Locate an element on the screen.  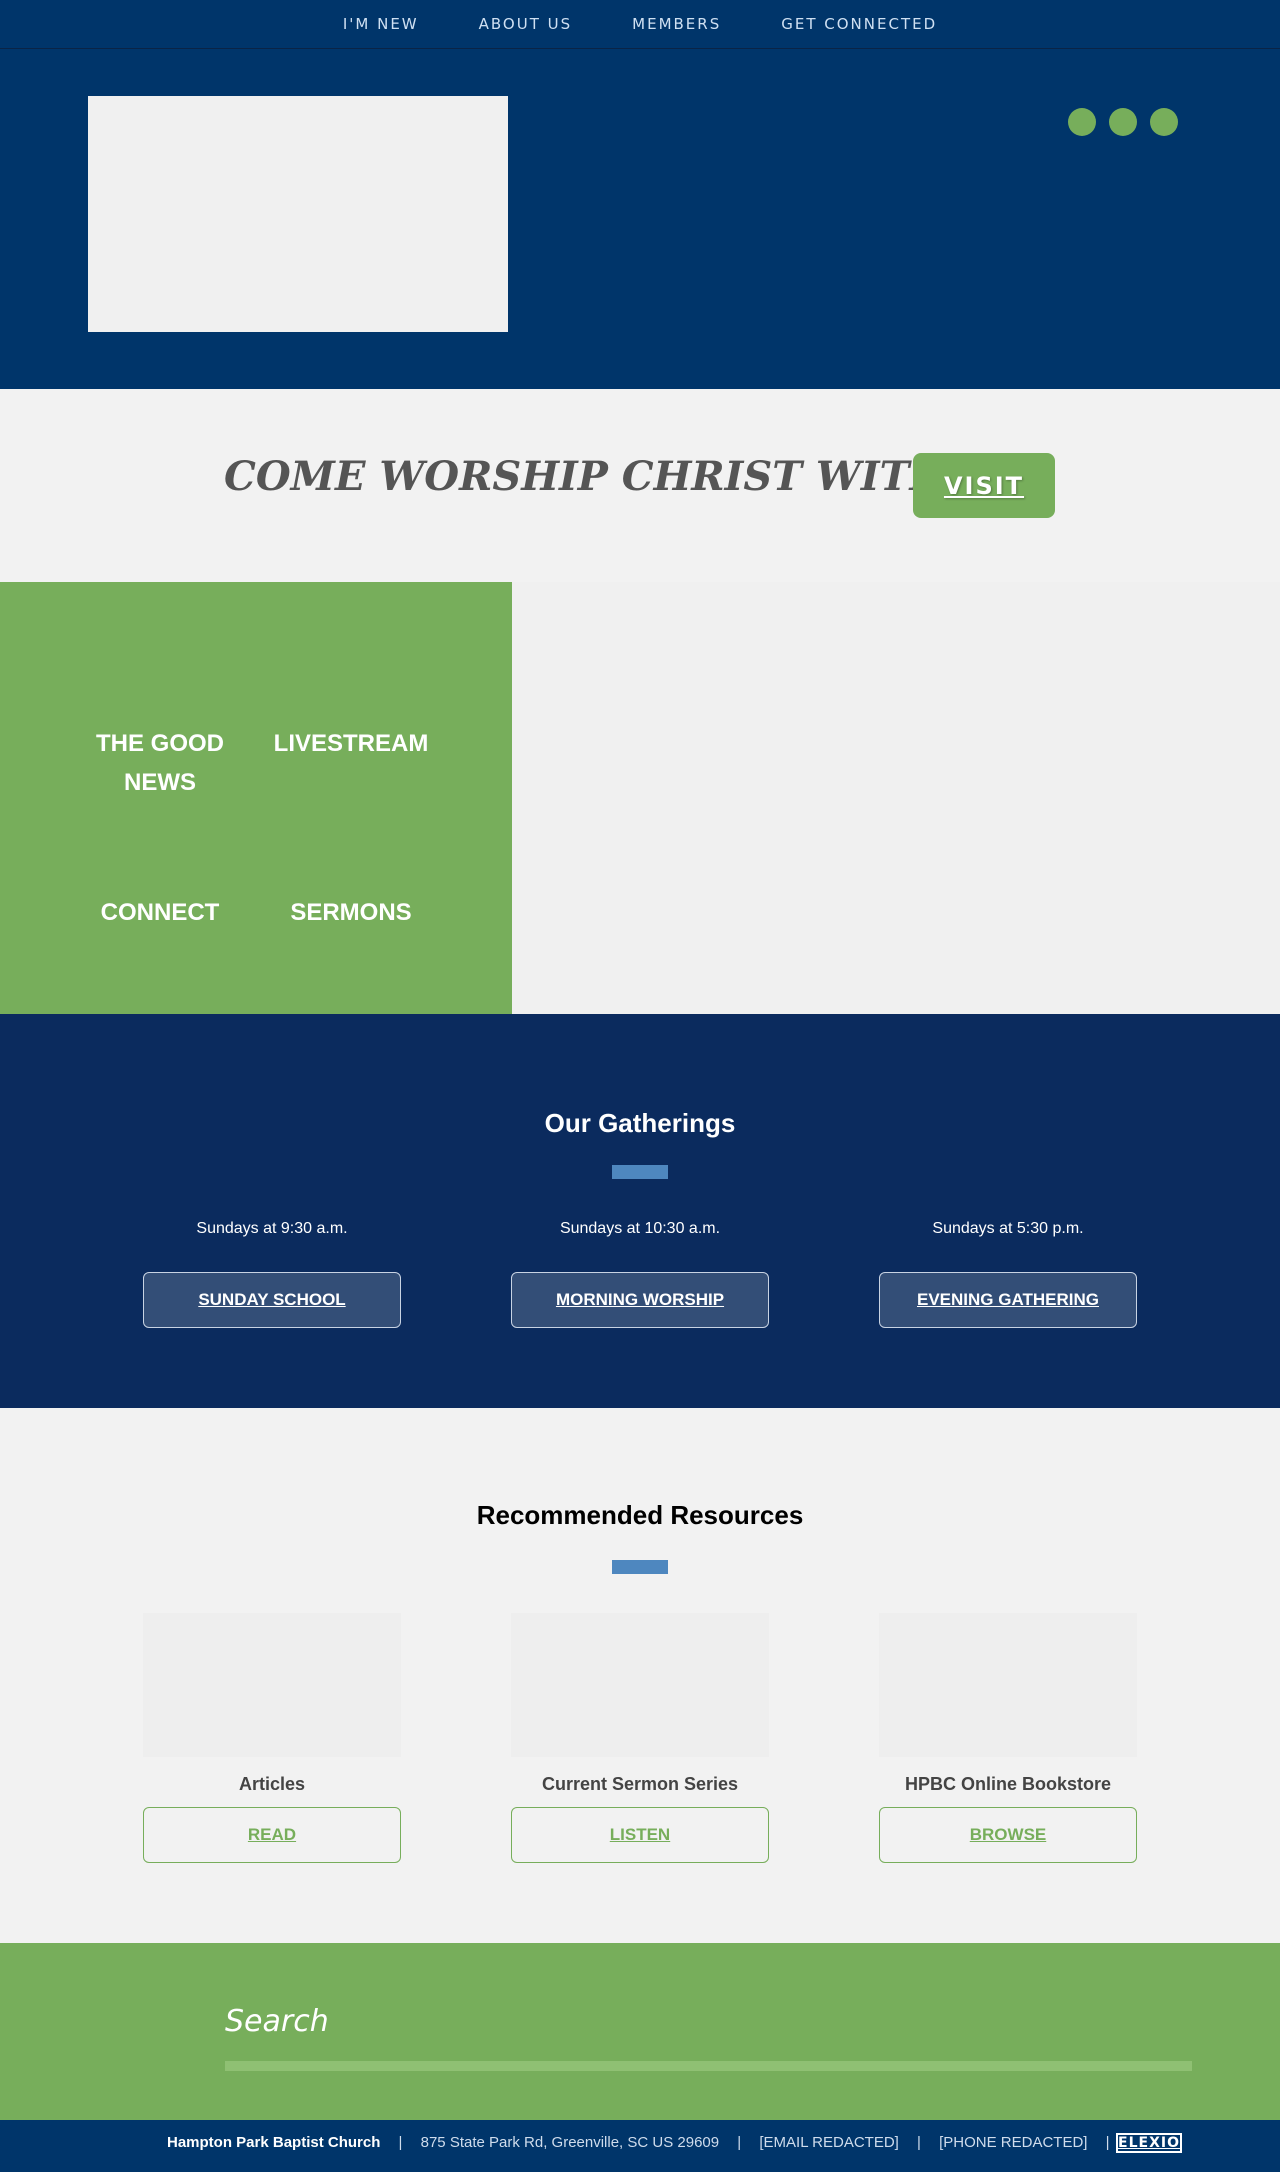
quick-links-panel: THE GOOD NEWS LIVESTREAM CONNECT SERMONS is located at coordinates (256, 798).